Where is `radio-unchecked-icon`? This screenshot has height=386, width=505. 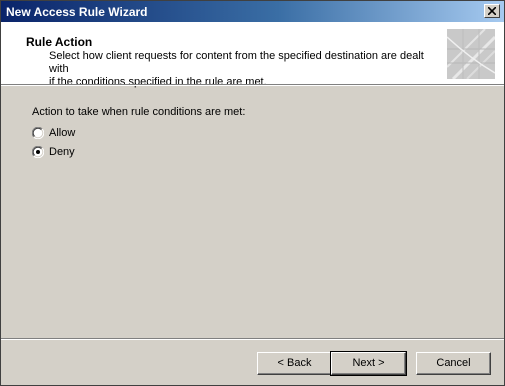 radio-unchecked-icon is located at coordinates (38, 133).